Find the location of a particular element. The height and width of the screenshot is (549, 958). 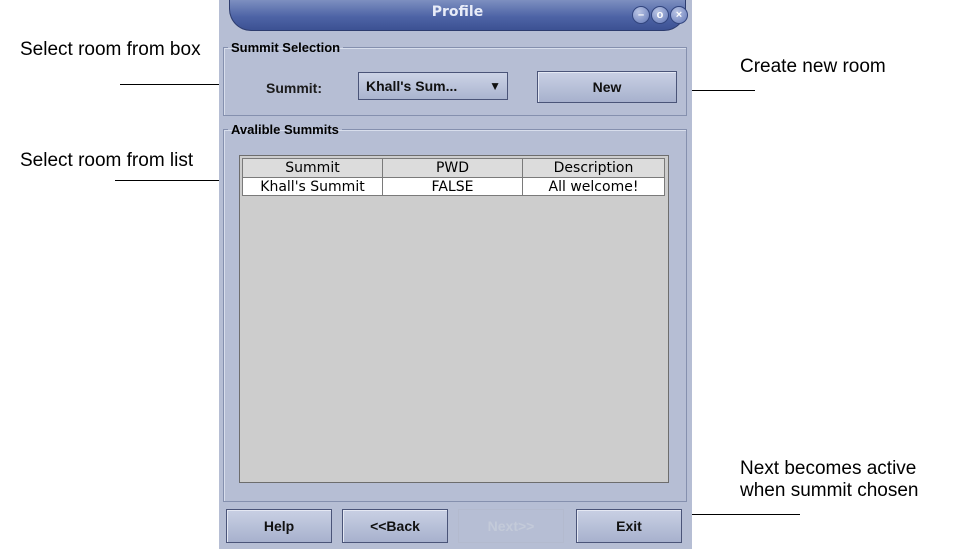

restore-icon: o is located at coordinates (660, 15).